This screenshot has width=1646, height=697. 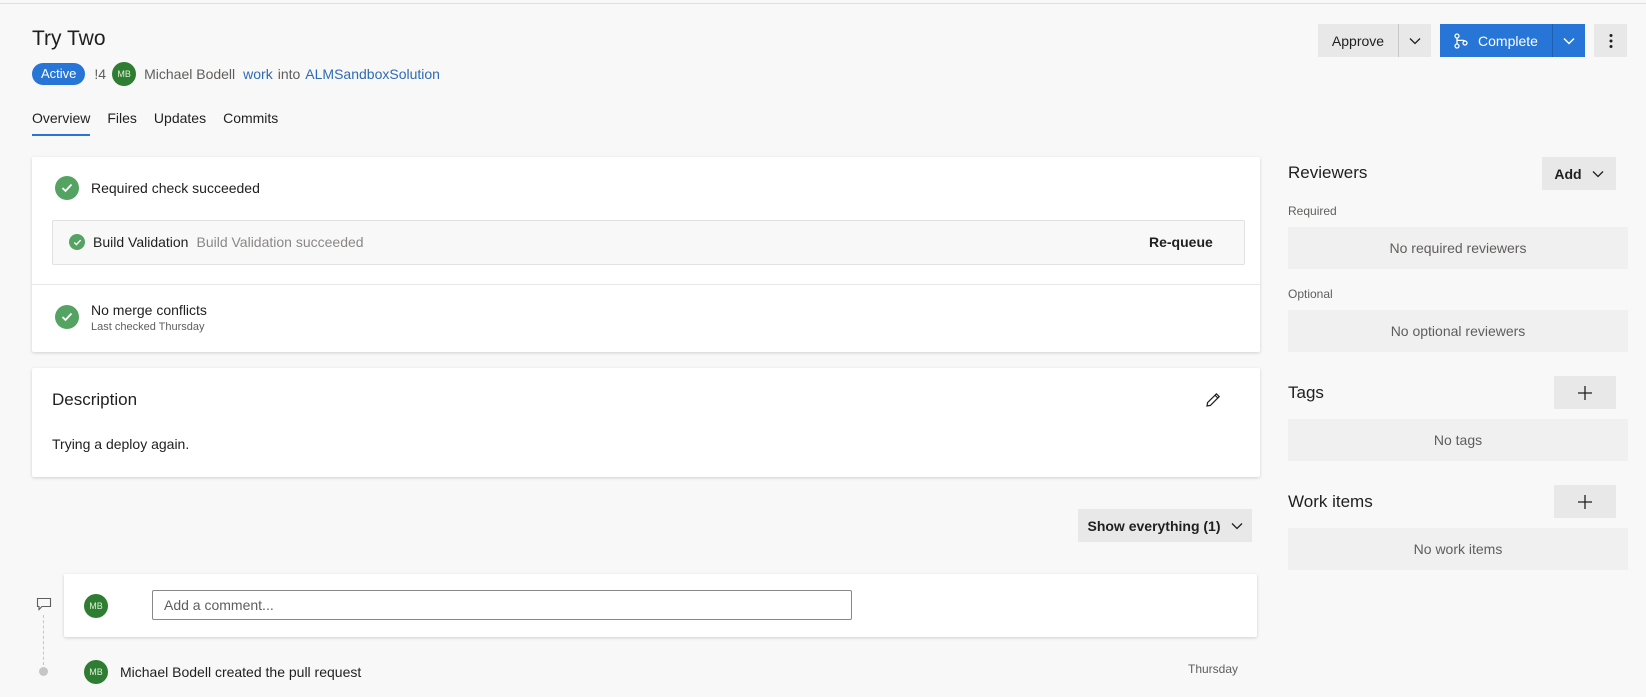 What do you see at coordinates (1154, 525) in the screenshot?
I see `show-everything-label: Show everything (1)` at bounding box center [1154, 525].